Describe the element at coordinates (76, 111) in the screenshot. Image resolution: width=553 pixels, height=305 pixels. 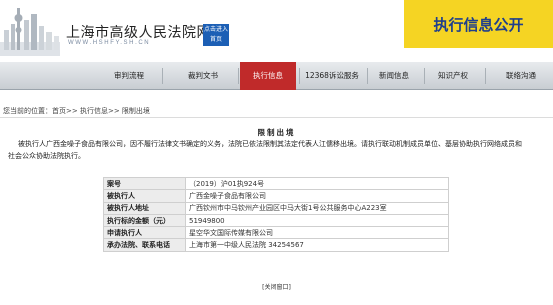
I see `breadcrumb: 您当前的位置：首页>> 执行信息>> 限制出境` at that location.